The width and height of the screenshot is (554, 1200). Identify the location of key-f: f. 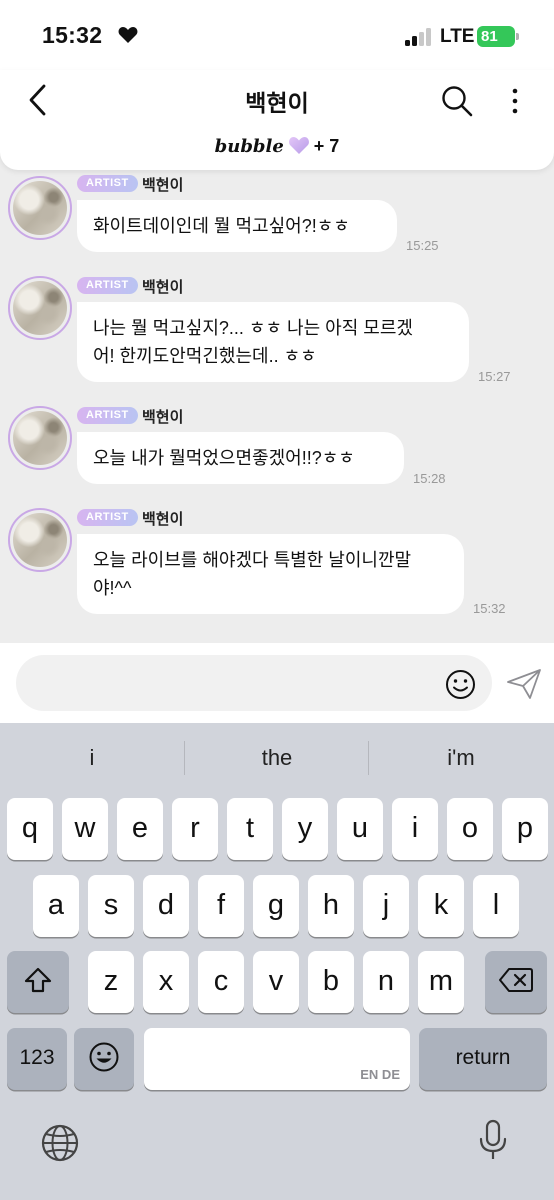
(221, 906).